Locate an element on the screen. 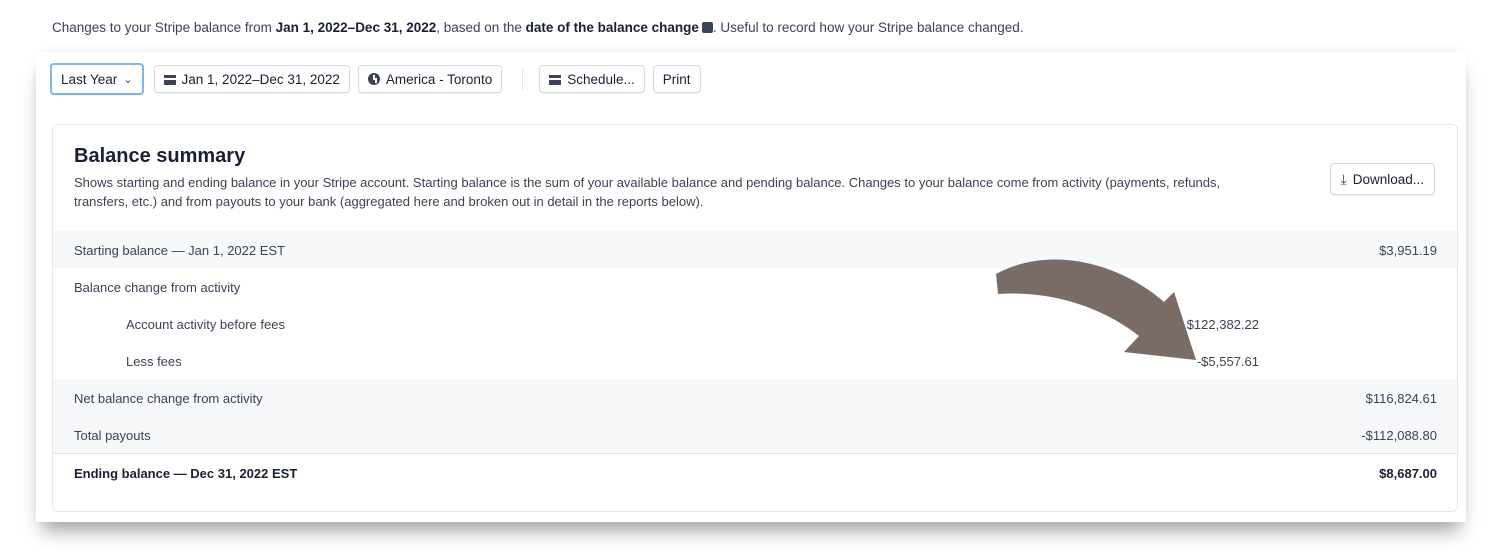 Image resolution: width=1500 pixels, height=560 pixels. row-sub-amount: -$5,557.61 is located at coordinates (1227, 361).